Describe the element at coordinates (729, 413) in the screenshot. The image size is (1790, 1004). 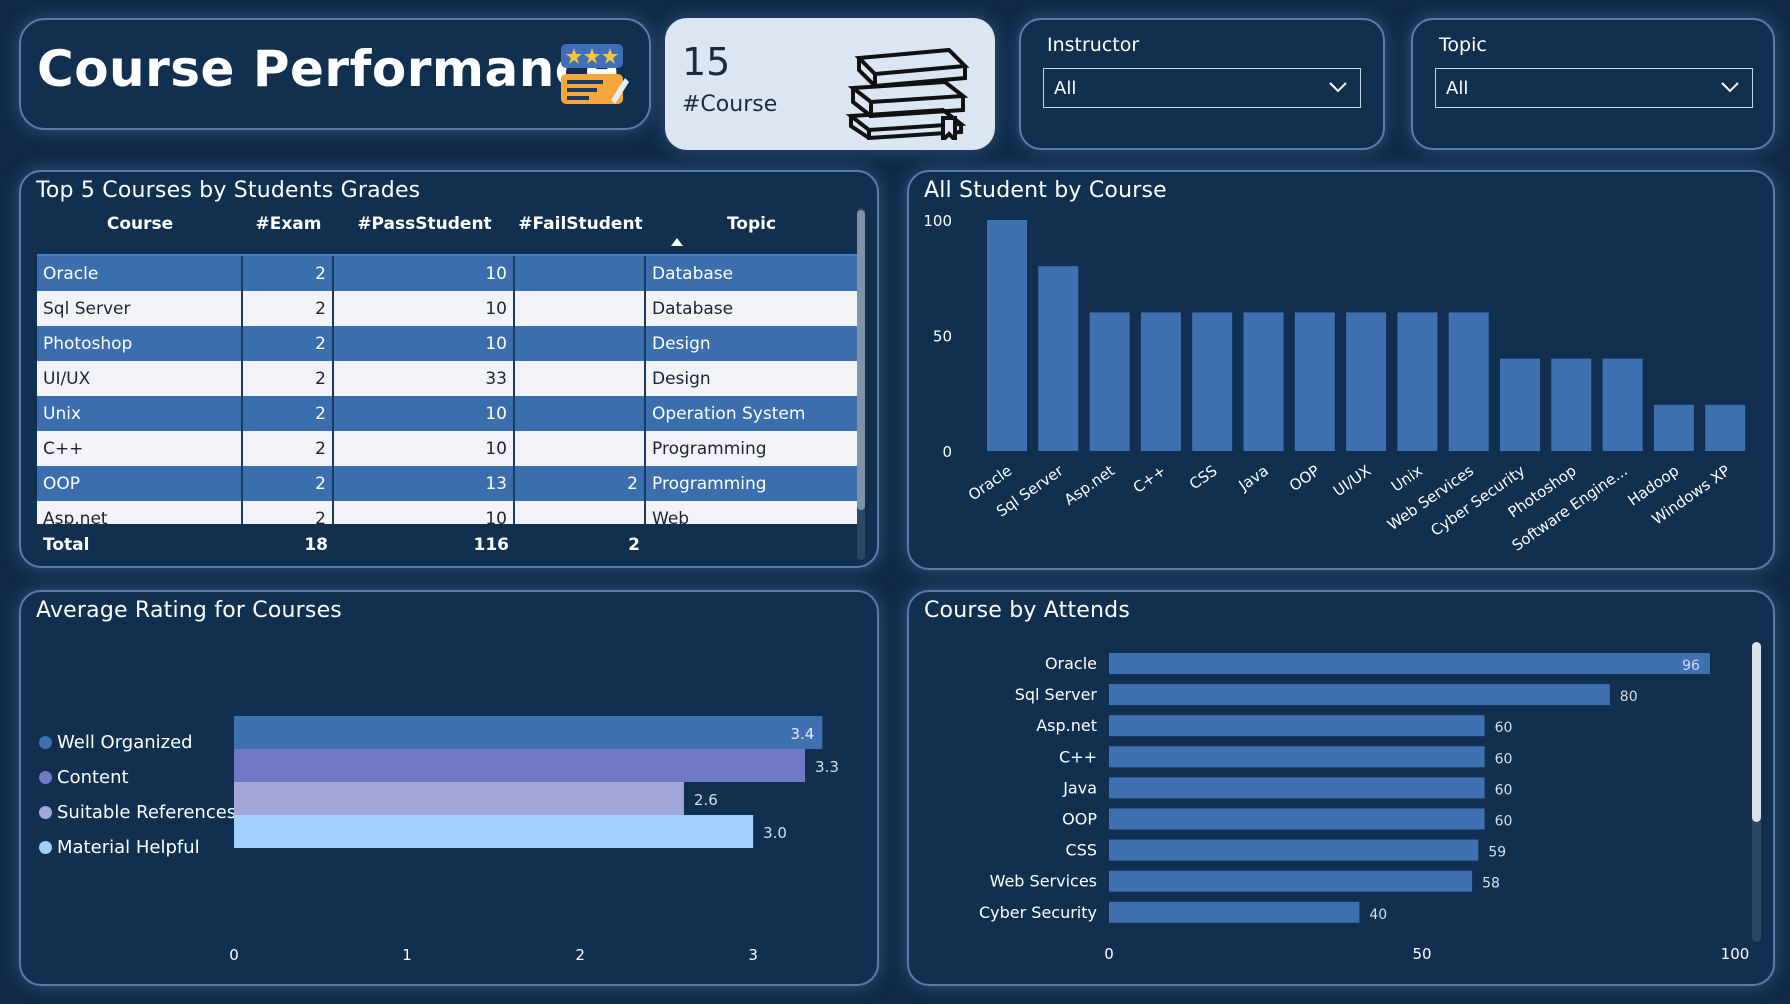
I see `table-cell-topic: Operation System` at that location.